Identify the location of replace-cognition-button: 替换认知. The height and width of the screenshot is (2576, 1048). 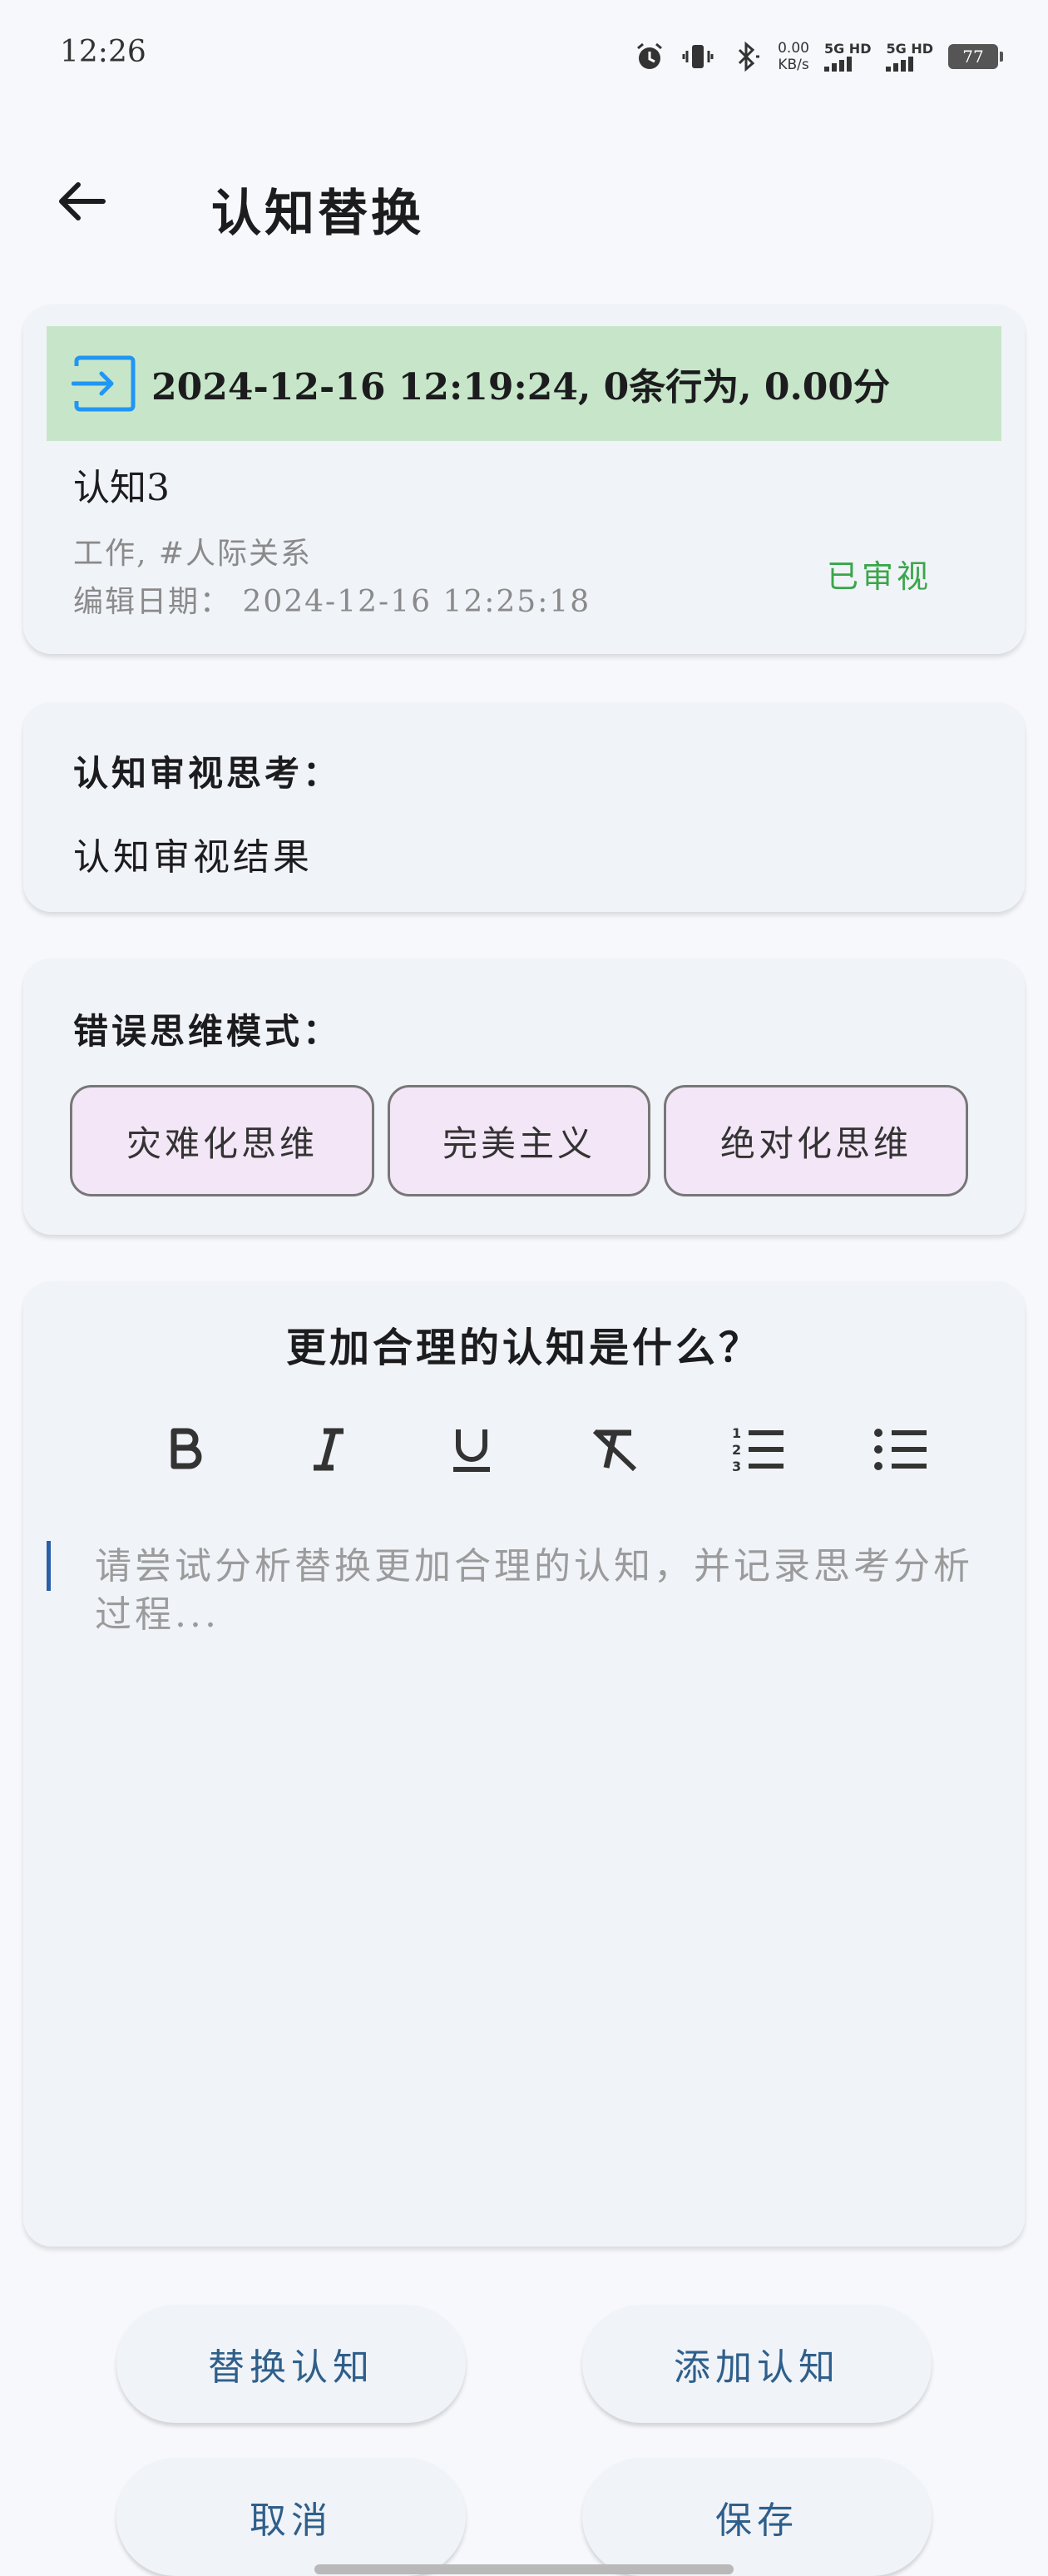
(291, 2364).